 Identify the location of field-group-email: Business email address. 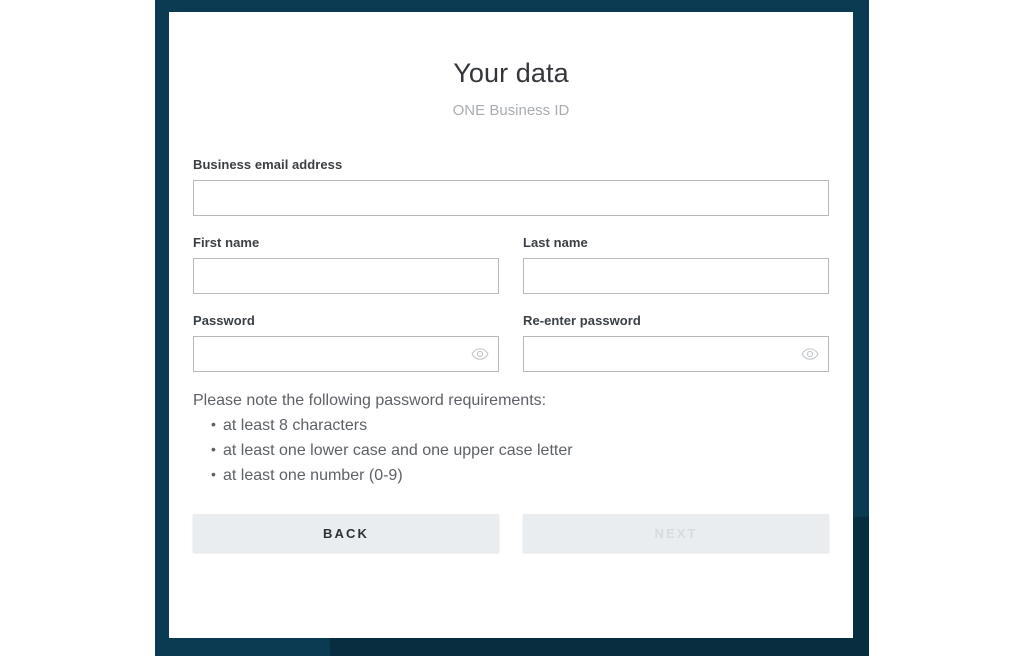
(511, 186).